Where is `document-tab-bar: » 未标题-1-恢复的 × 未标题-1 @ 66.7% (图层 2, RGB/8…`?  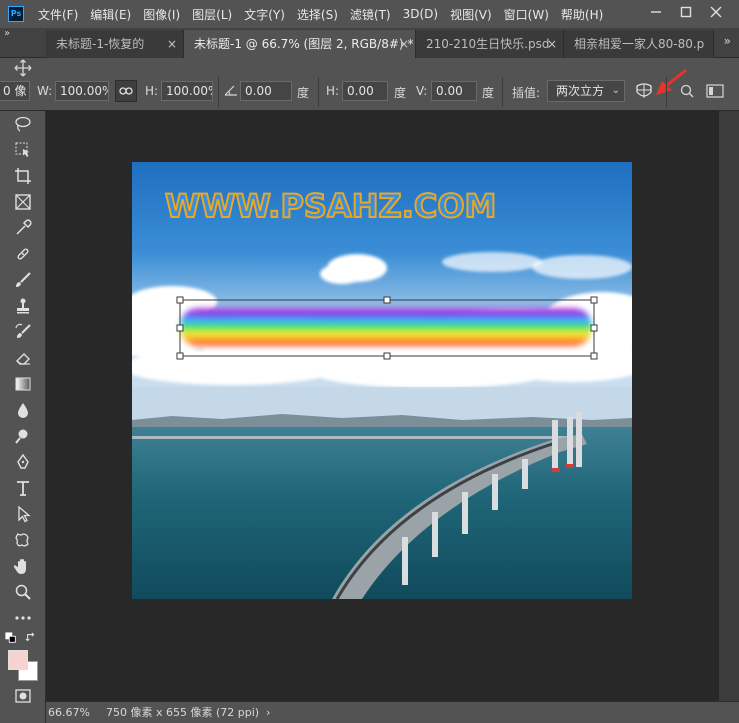
document-tab-bar: » 未标题-1-恢复的 × 未标题-1 @ 66.7% (图层 2, RGB/8… is located at coordinates (369, 43).